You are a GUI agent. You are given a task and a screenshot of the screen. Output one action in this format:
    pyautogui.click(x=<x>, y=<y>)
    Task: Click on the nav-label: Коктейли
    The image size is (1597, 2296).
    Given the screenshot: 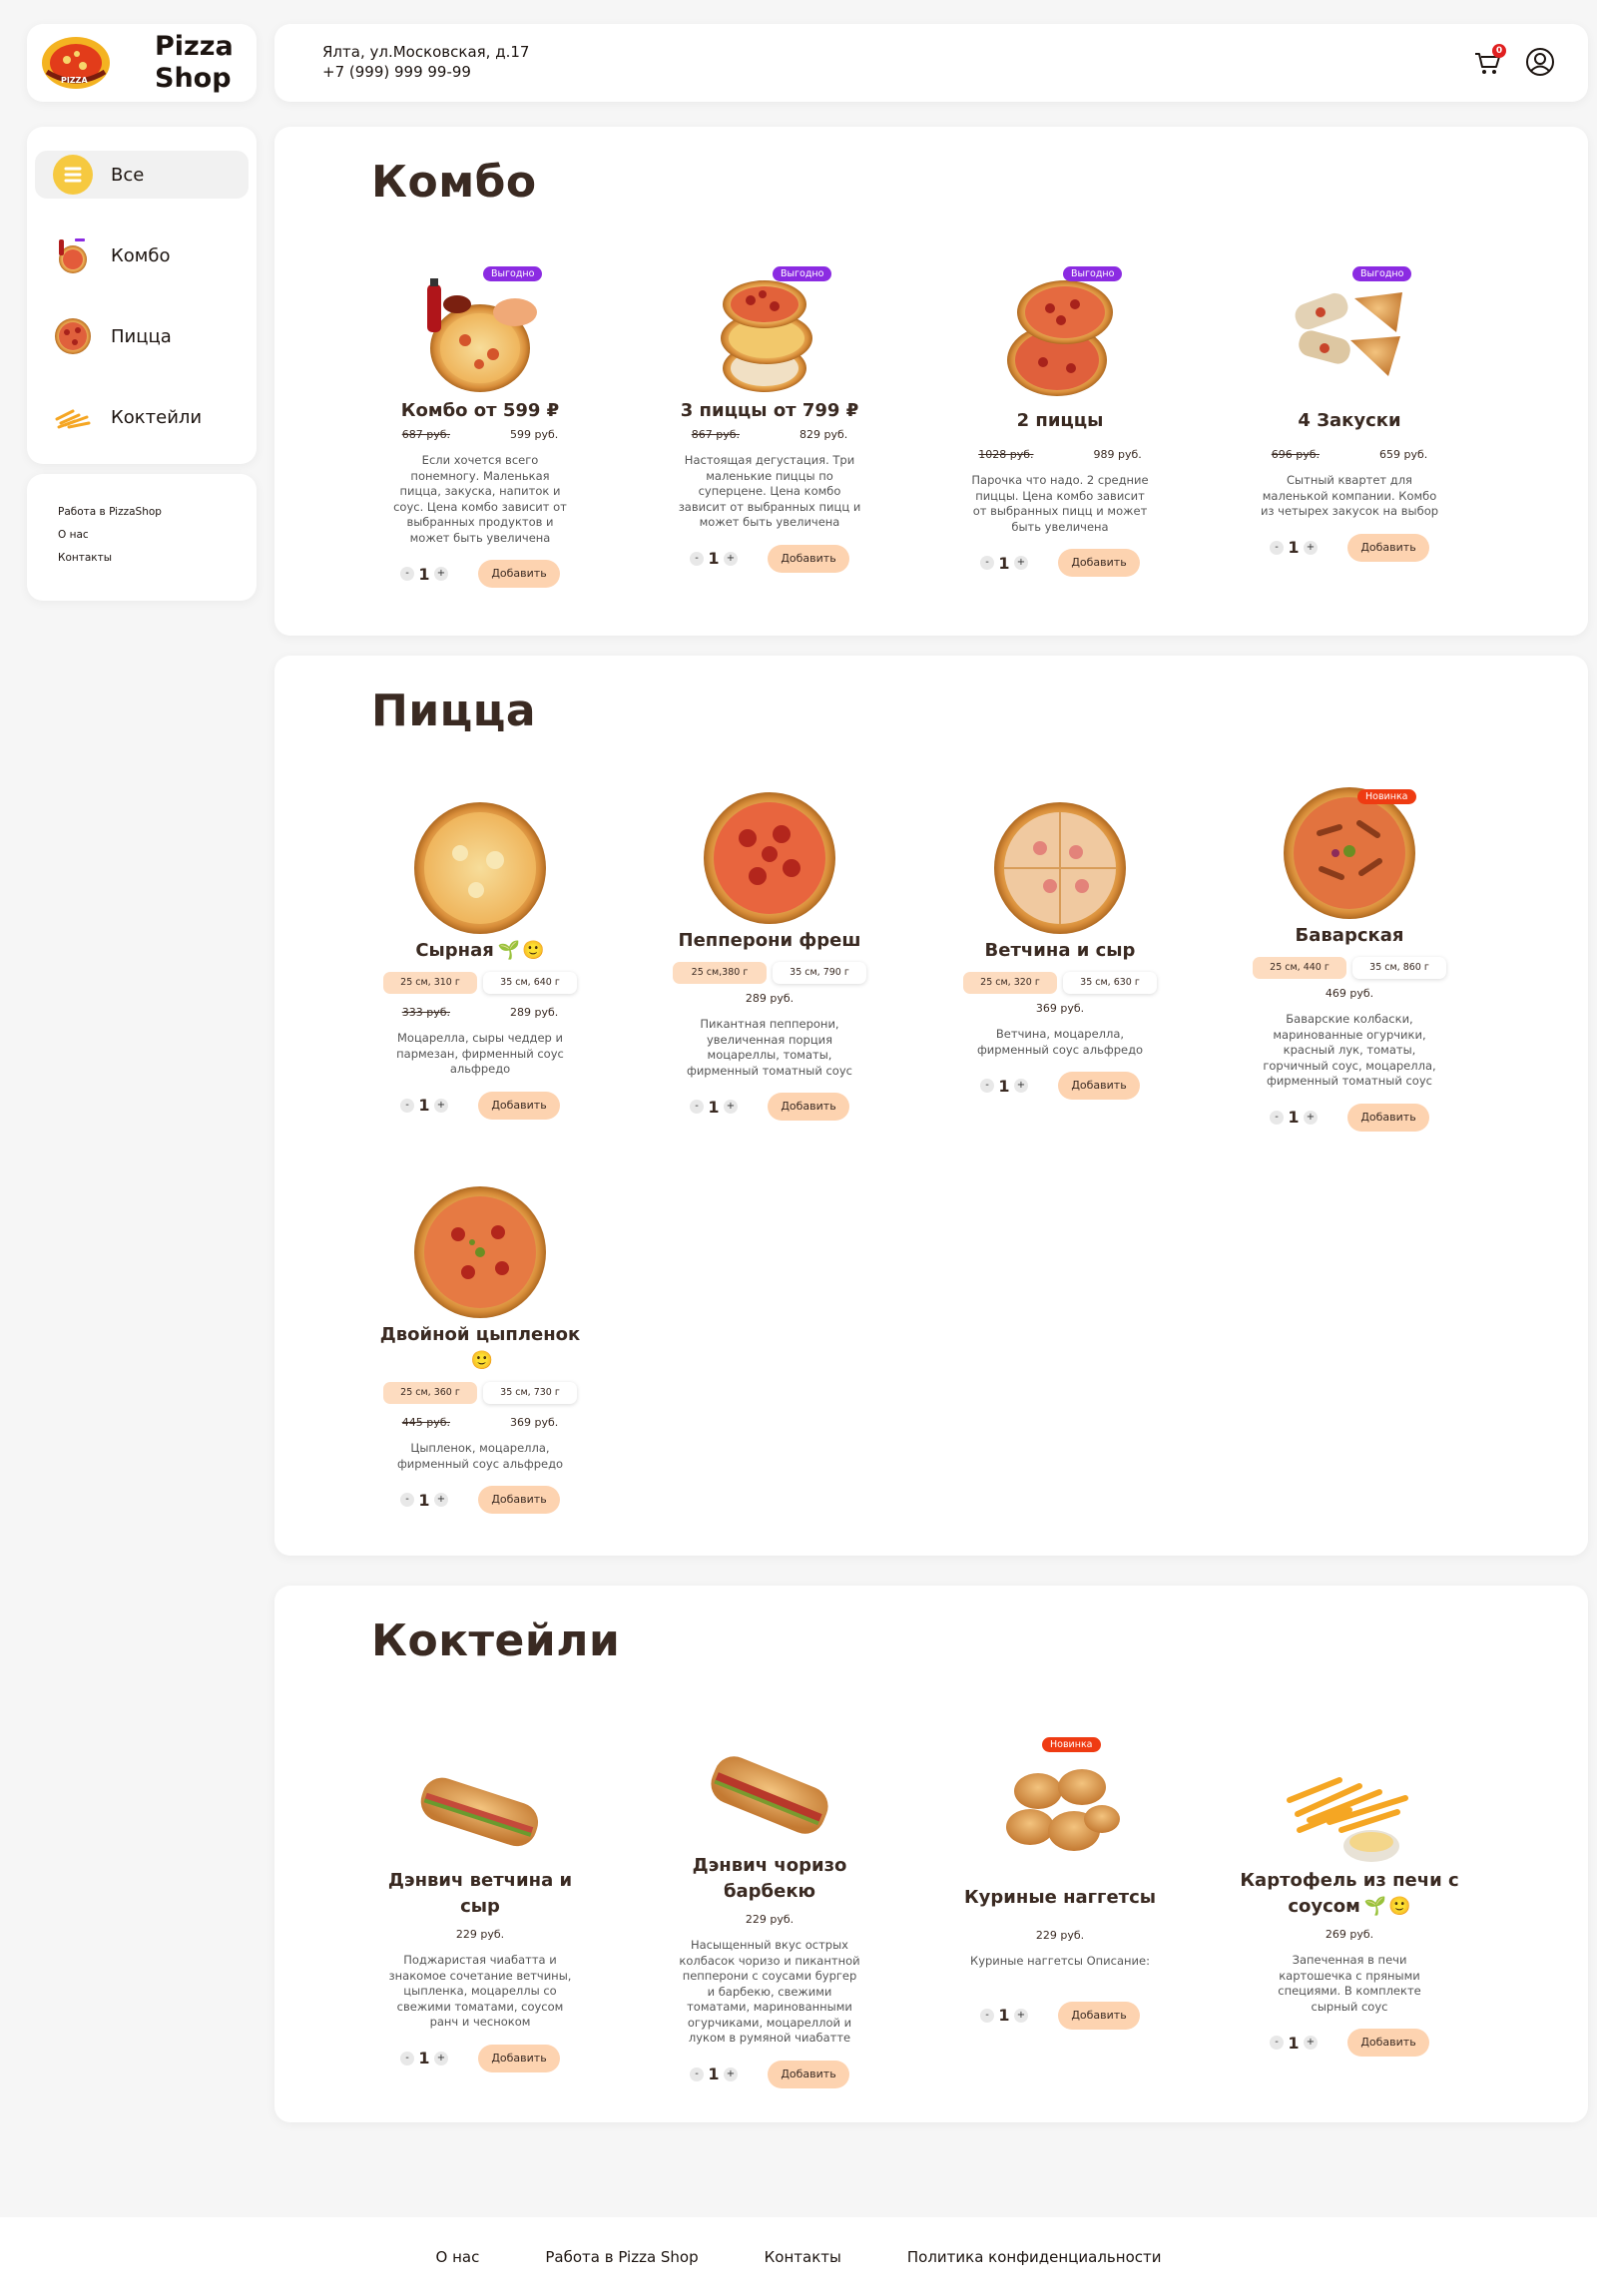 What is the action you would take?
    pyautogui.click(x=157, y=417)
    